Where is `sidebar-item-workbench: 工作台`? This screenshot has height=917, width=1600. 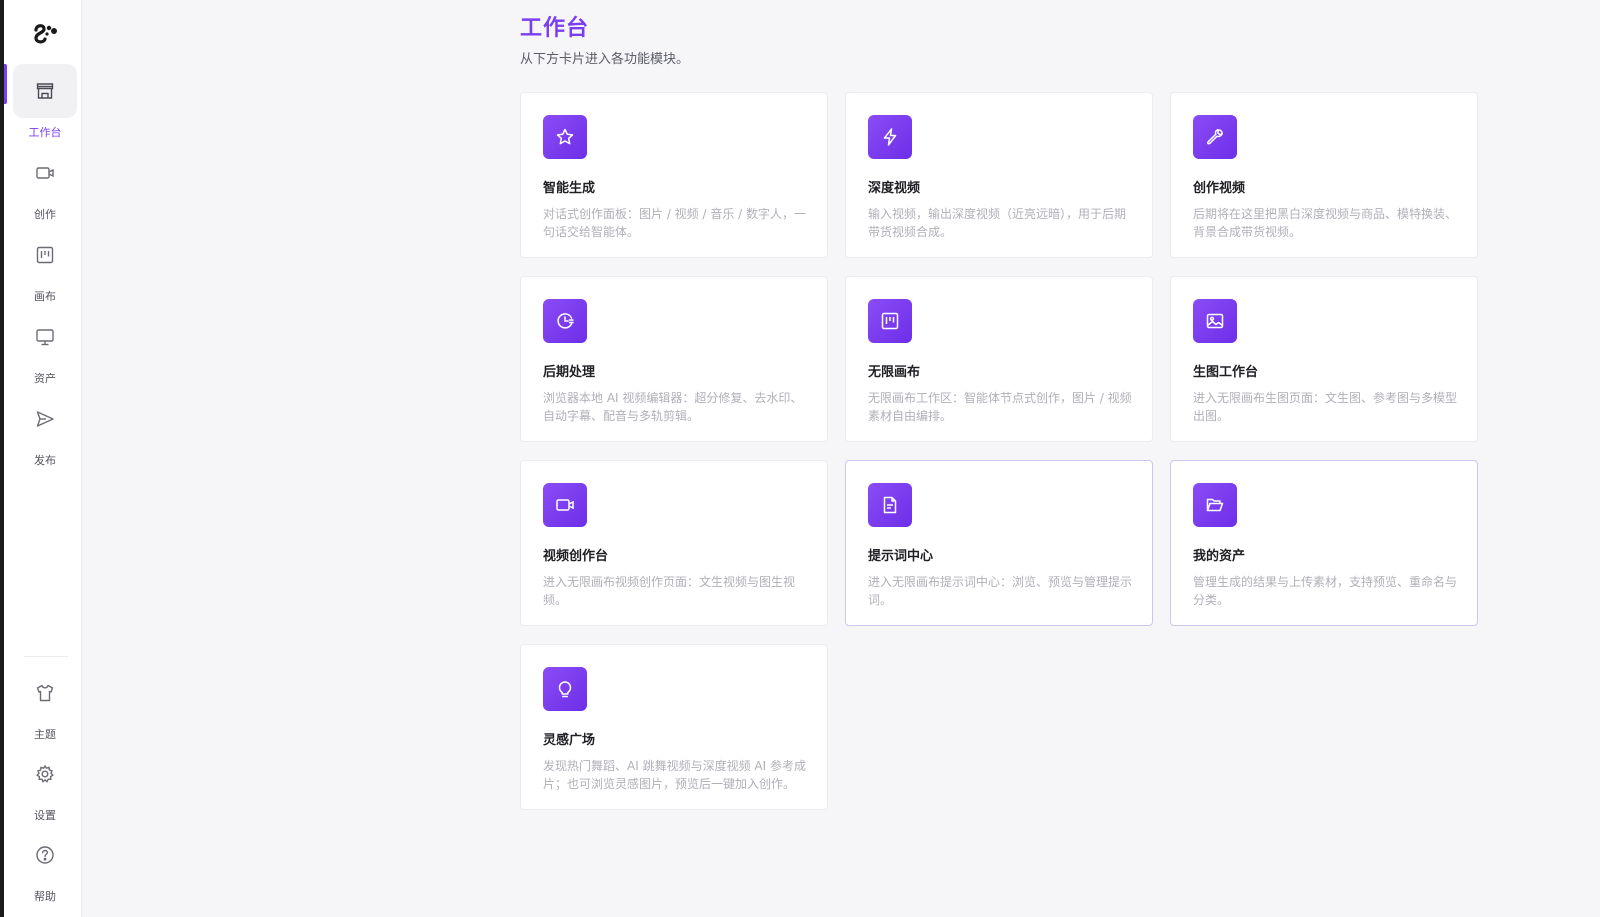
sidebar-item-workbench: 工作台 is located at coordinates (45, 102).